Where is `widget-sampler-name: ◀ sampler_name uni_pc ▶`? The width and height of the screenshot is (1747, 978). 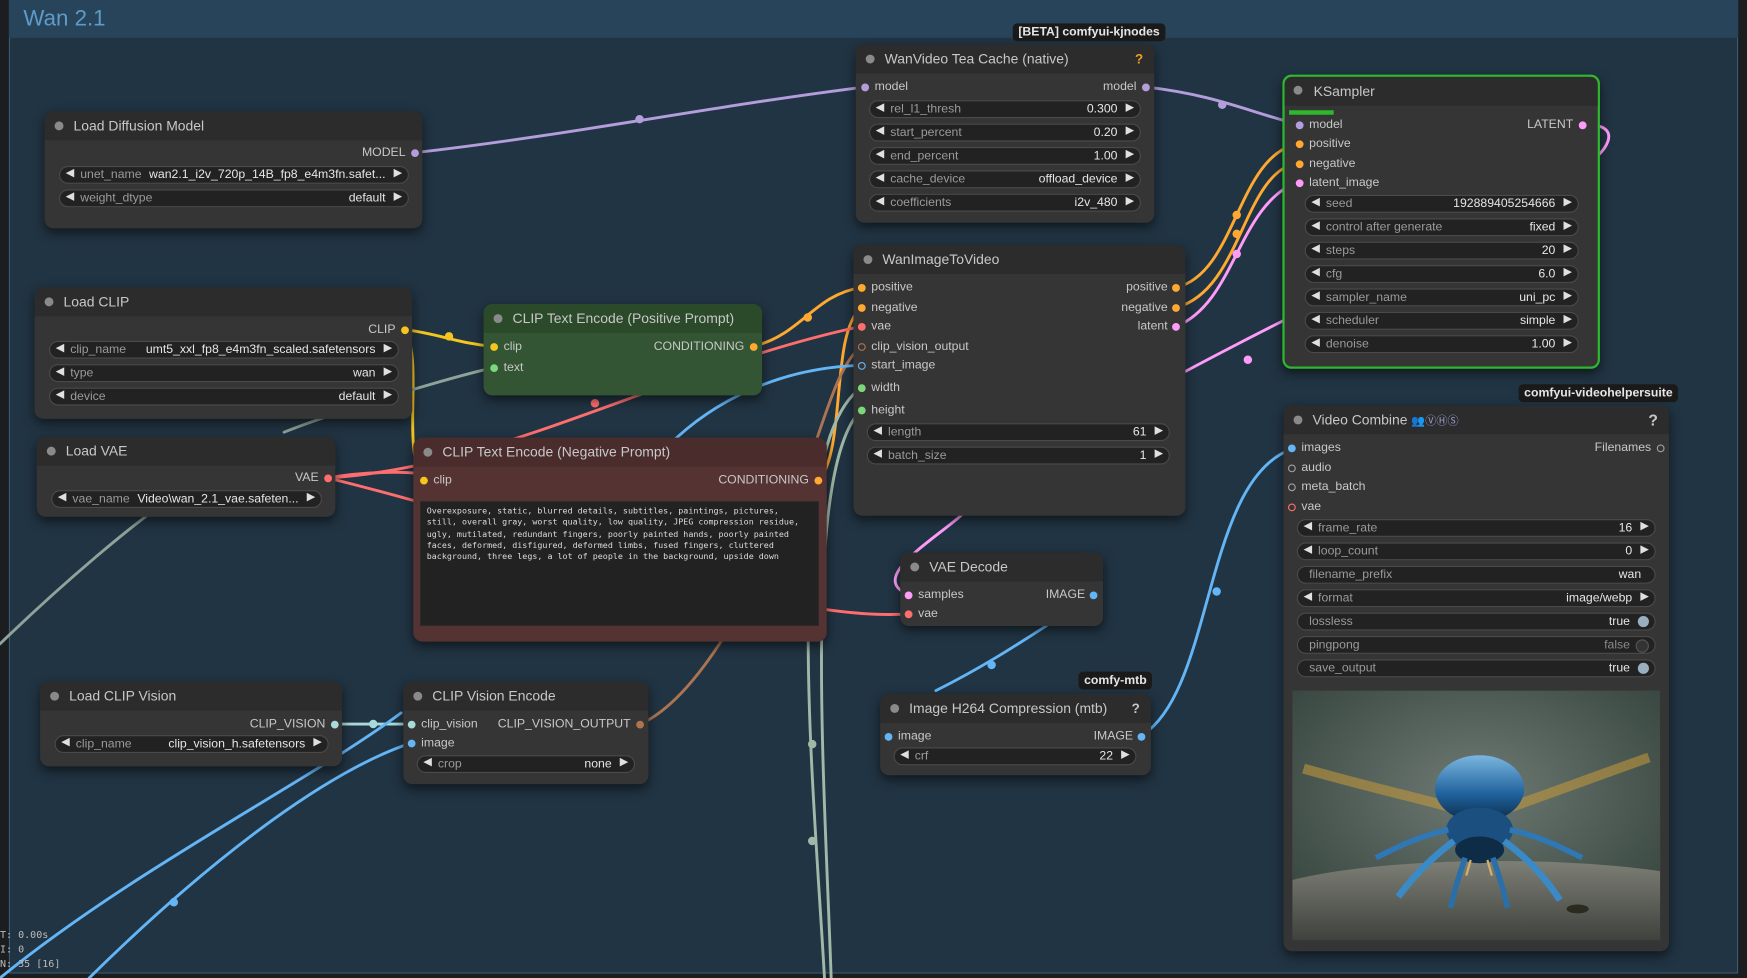
widget-sampler-name: ◀ sampler_name uni_pc ▶ is located at coordinates (1441, 297).